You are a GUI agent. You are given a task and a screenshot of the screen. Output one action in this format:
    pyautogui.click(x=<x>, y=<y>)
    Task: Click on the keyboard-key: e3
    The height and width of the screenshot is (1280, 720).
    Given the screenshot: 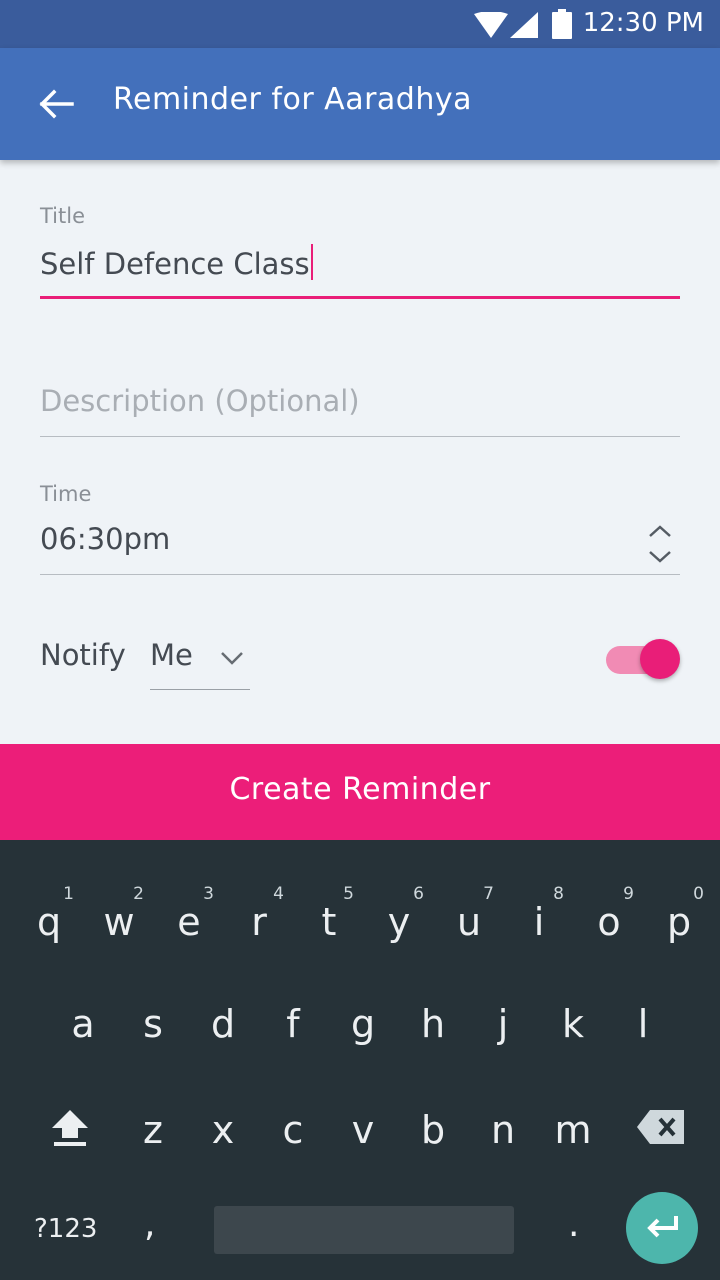 What is the action you would take?
    pyautogui.click(x=189, y=933)
    